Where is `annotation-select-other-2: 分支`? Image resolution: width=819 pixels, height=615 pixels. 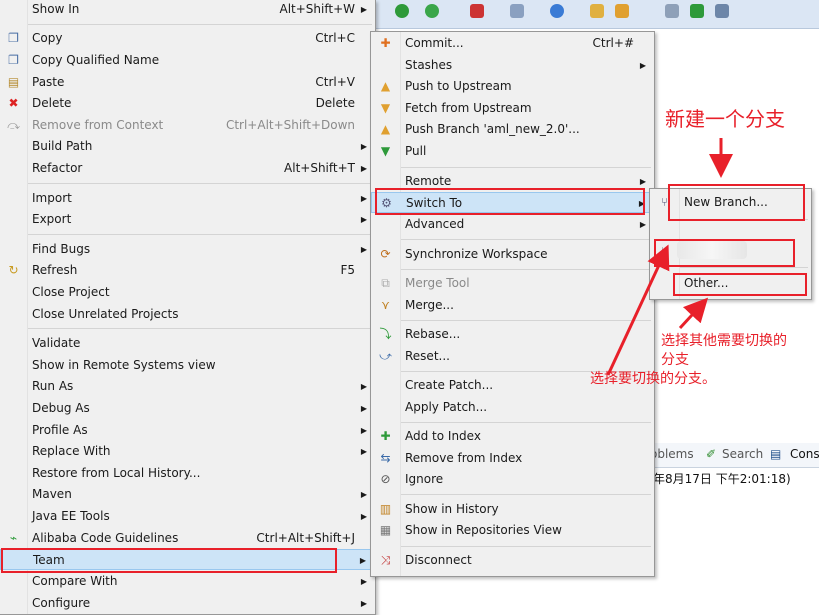
annotation-select-other-2: 分支 is located at coordinates (675, 360).